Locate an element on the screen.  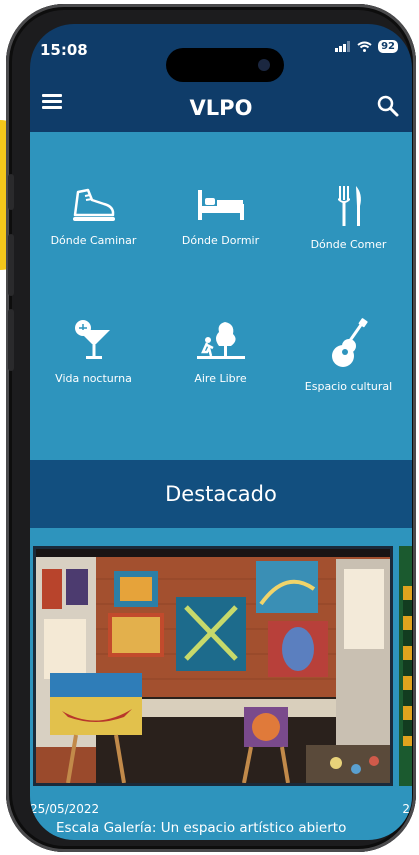
featured-heading: Destacado is located at coordinates (221, 494).